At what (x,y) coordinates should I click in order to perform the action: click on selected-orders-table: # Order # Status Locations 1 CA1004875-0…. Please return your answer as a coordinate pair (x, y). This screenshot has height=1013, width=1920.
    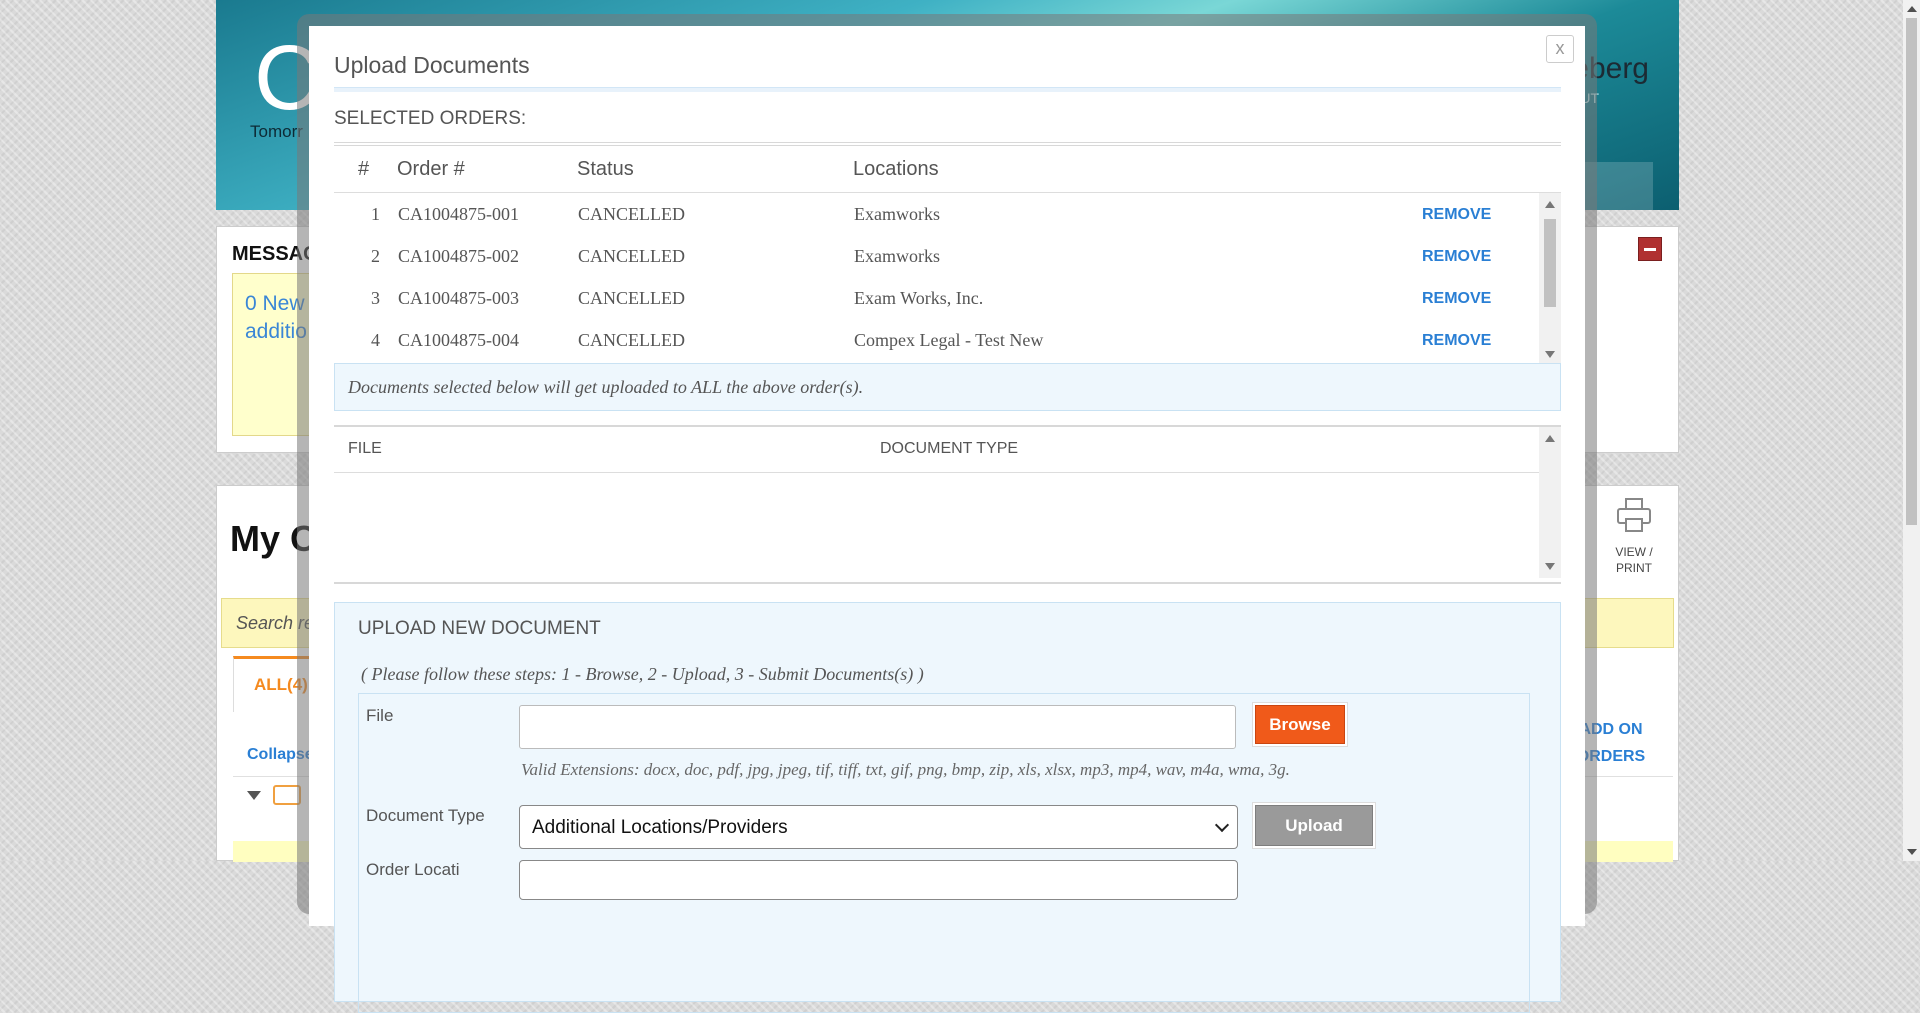
    Looking at the image, I should click on (947, 259).